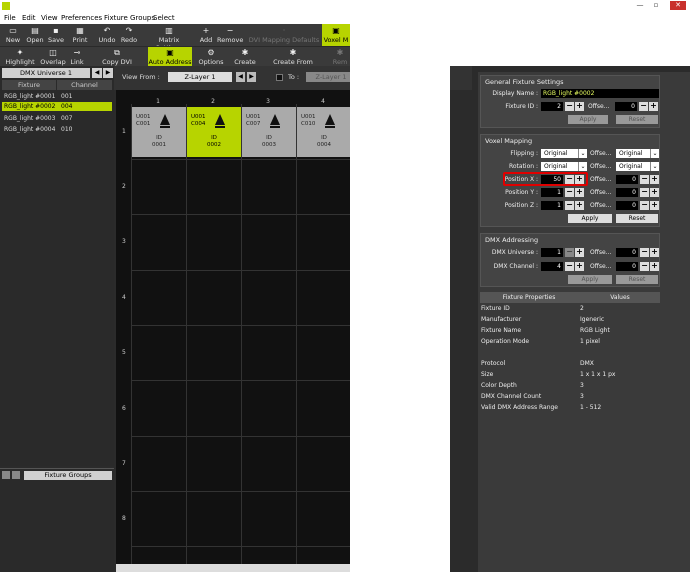  What do you see at coordinates (579, 205) in the screenshot?
I see `position-z-increment: +` at bounding box center [579, 205].